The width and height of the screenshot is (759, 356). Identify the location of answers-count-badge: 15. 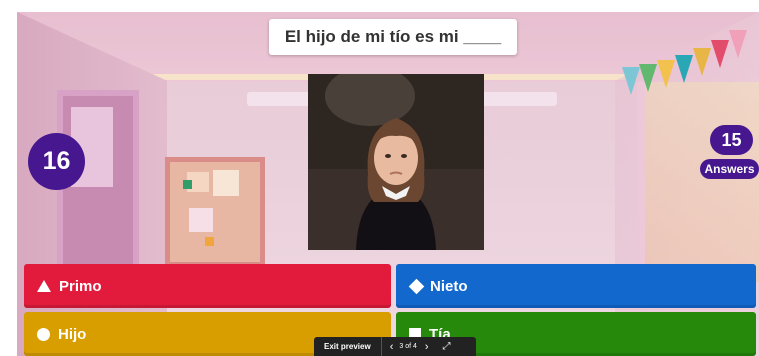
(731, 140).